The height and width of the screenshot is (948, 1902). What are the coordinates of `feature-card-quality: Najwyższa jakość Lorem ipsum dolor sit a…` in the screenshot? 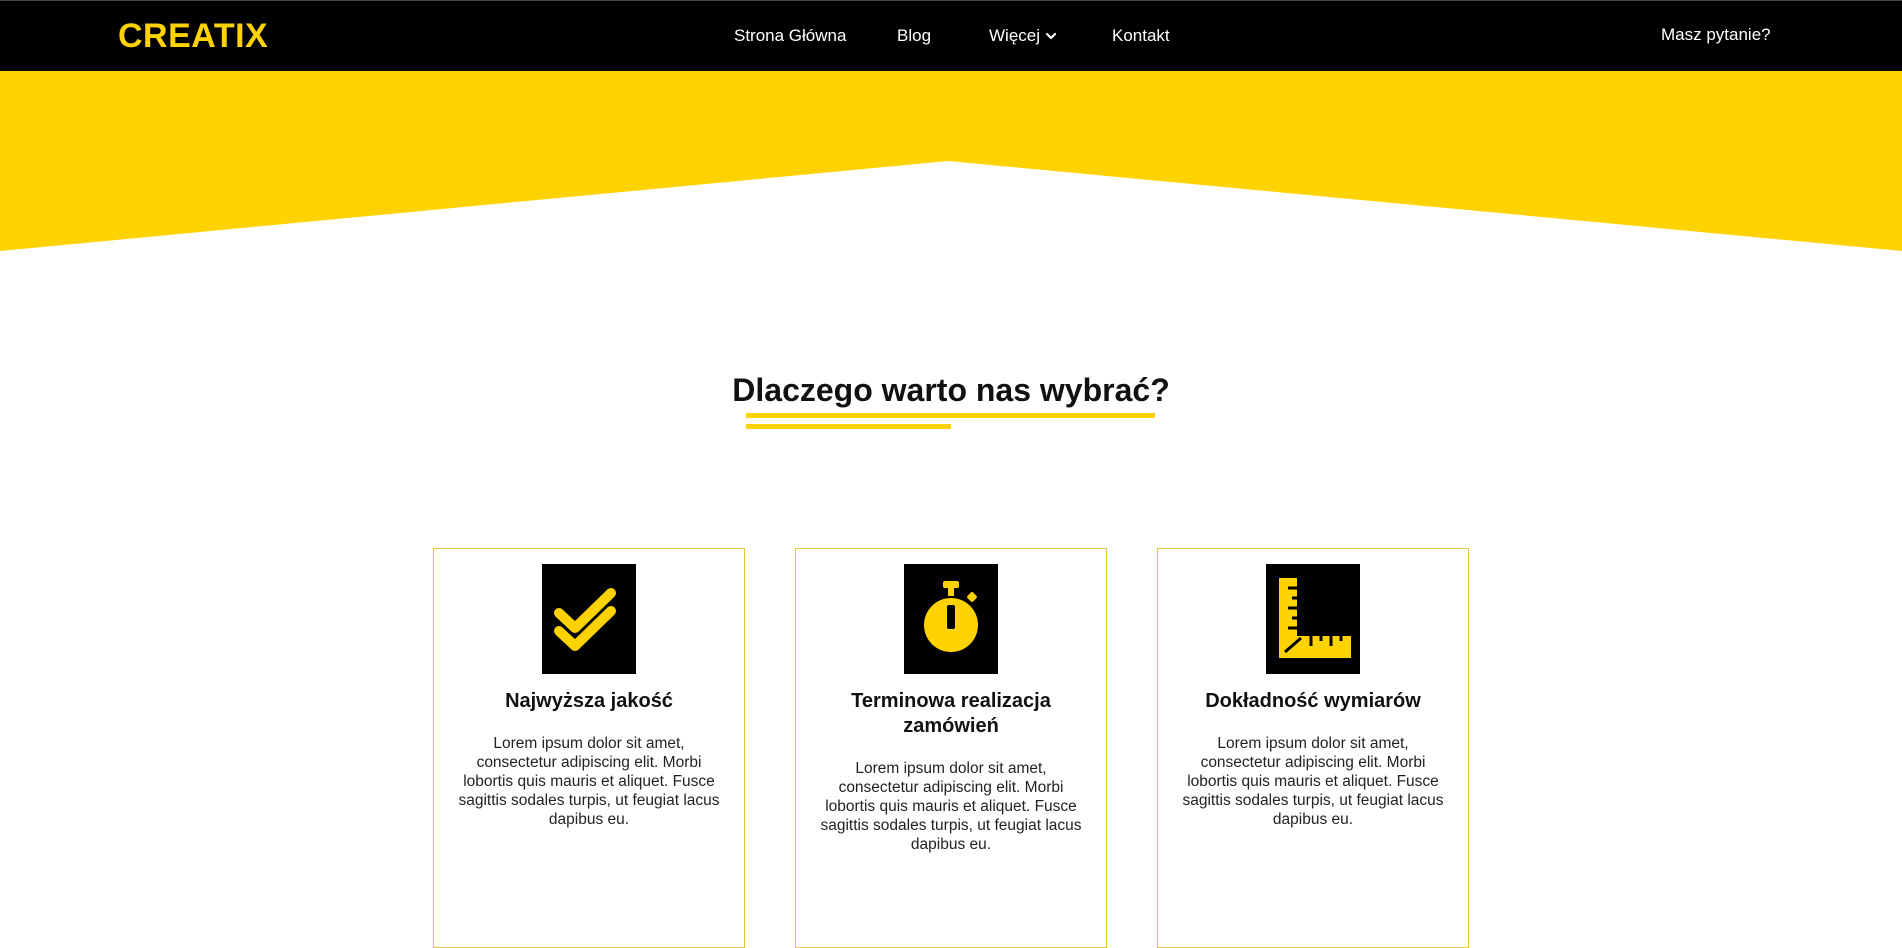 It's located at (589, 748).